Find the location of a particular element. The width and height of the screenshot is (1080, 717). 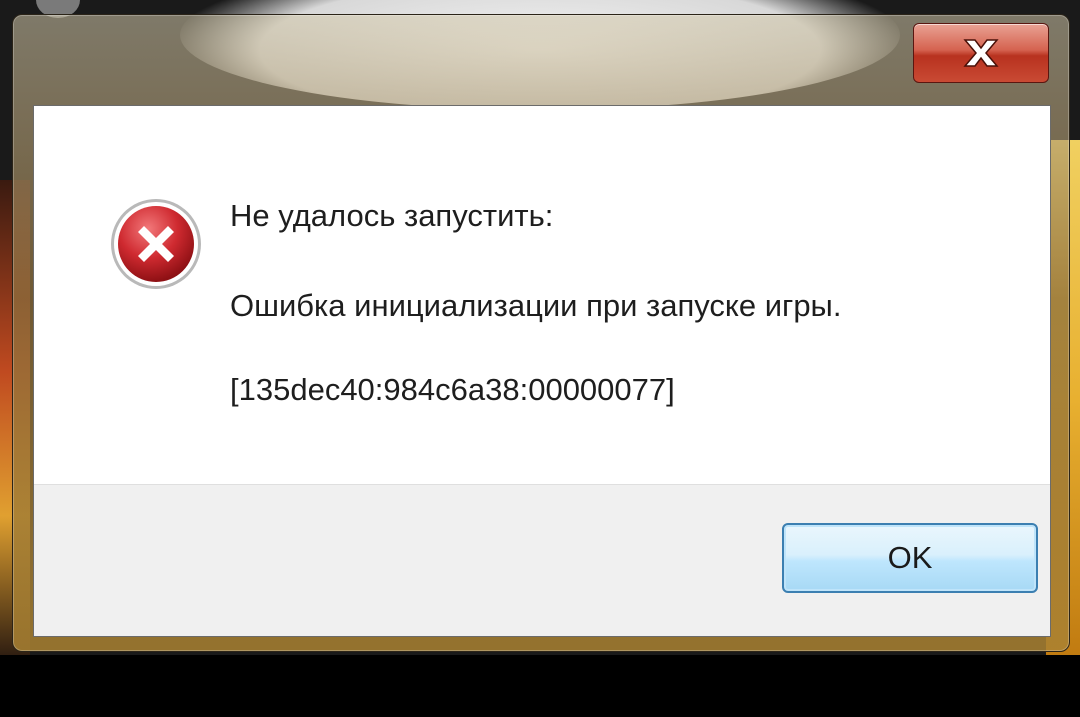

ok-button: OK is located at coordinates (910, 558).